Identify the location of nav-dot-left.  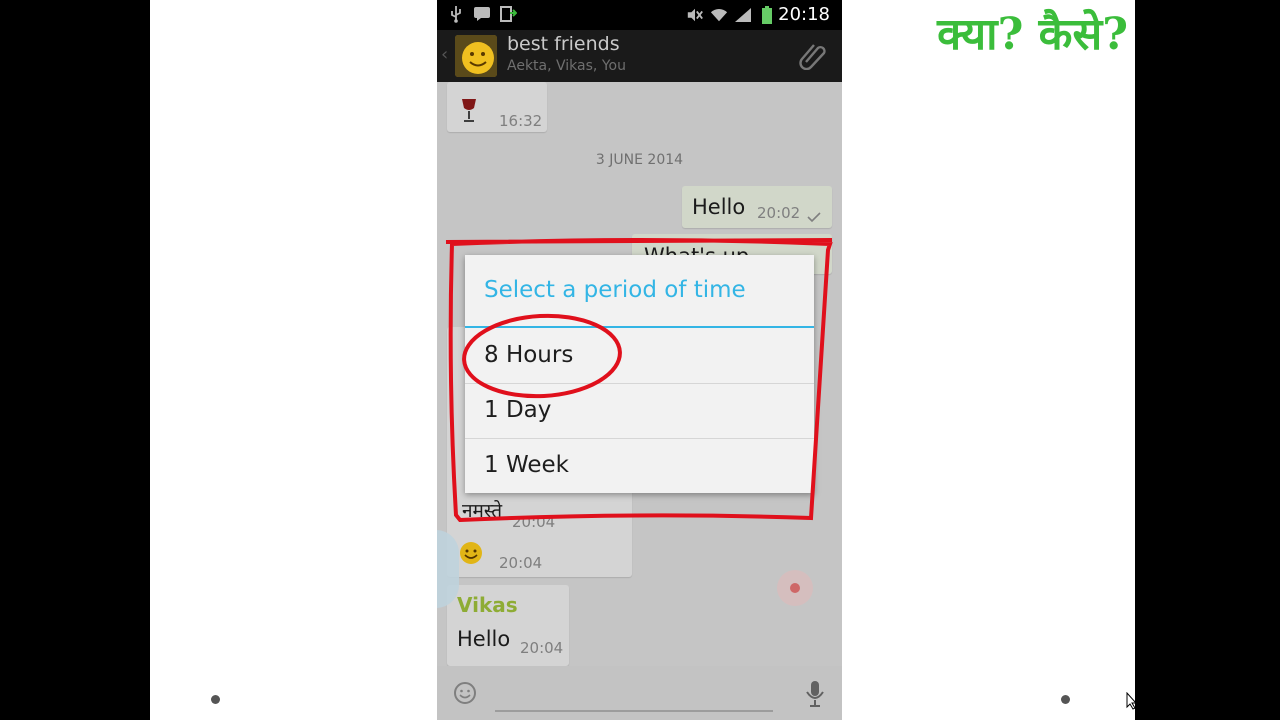
(215, 699).